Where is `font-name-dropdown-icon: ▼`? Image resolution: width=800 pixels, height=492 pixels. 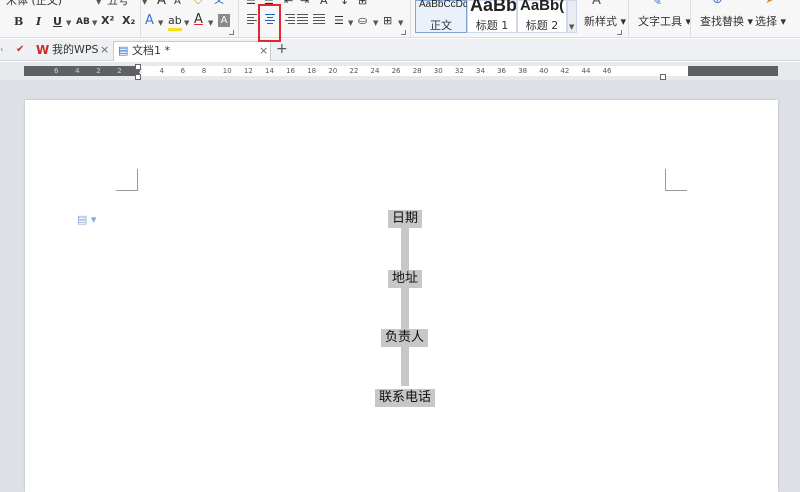 font-name-dropdown-icon: ▼ is located at coordinates (98, 3).